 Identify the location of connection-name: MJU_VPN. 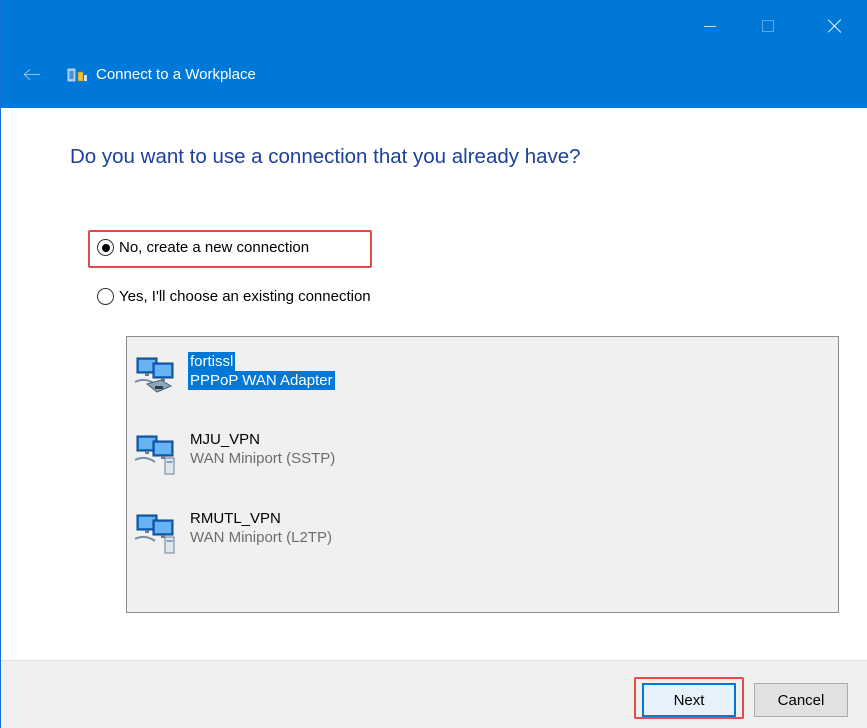
(225, 439).